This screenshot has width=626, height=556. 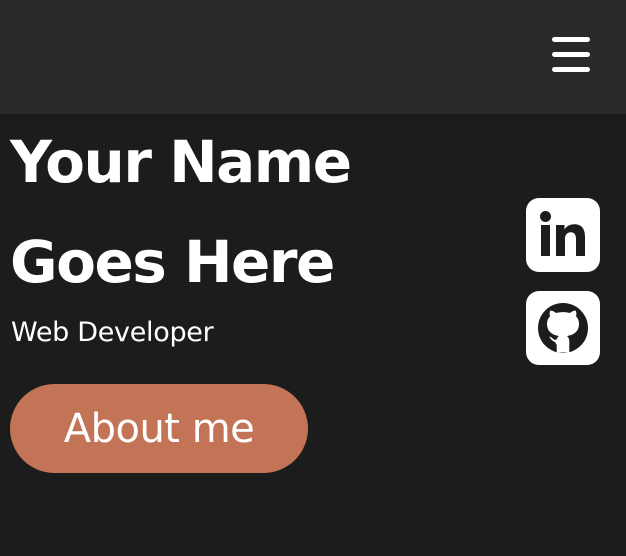 I want to click on menu-button, so click(x=571, y=55).